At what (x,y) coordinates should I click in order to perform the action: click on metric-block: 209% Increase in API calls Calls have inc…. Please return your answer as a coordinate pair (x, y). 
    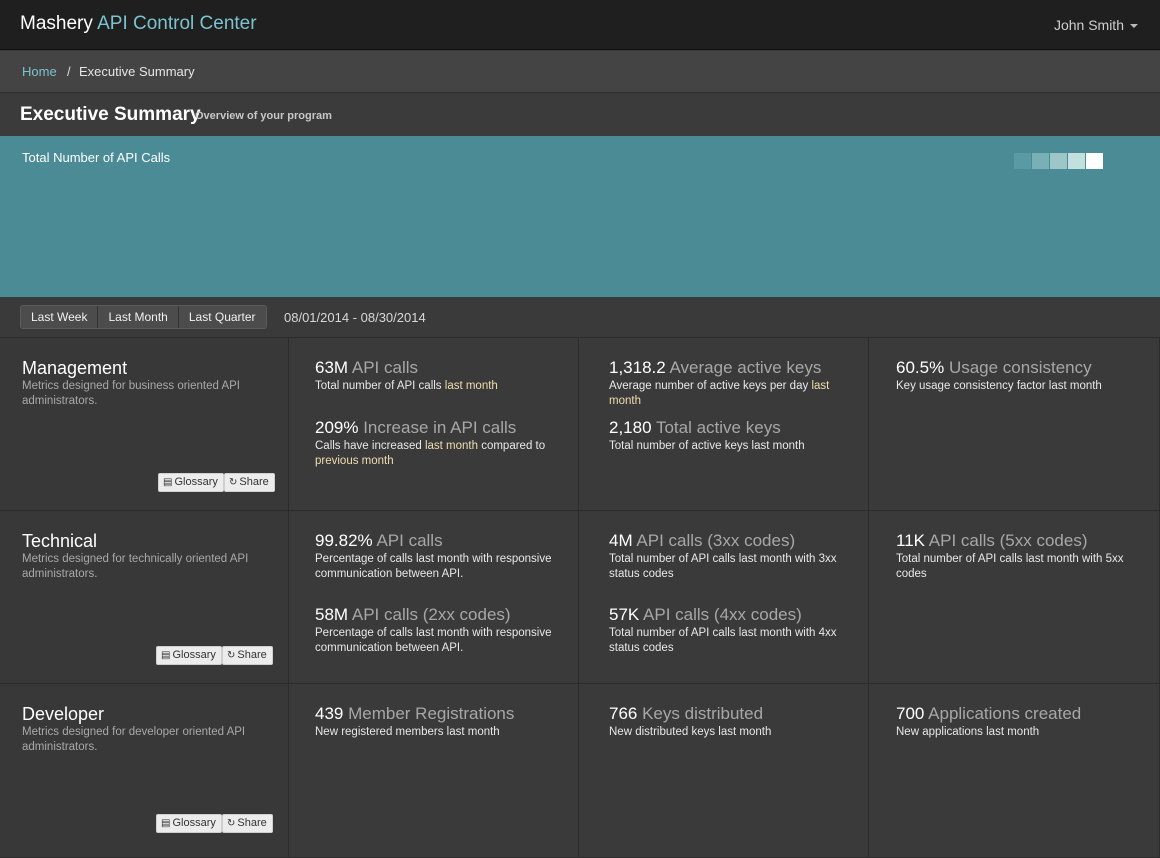
    Looking at the image, I should click on (440, 443).